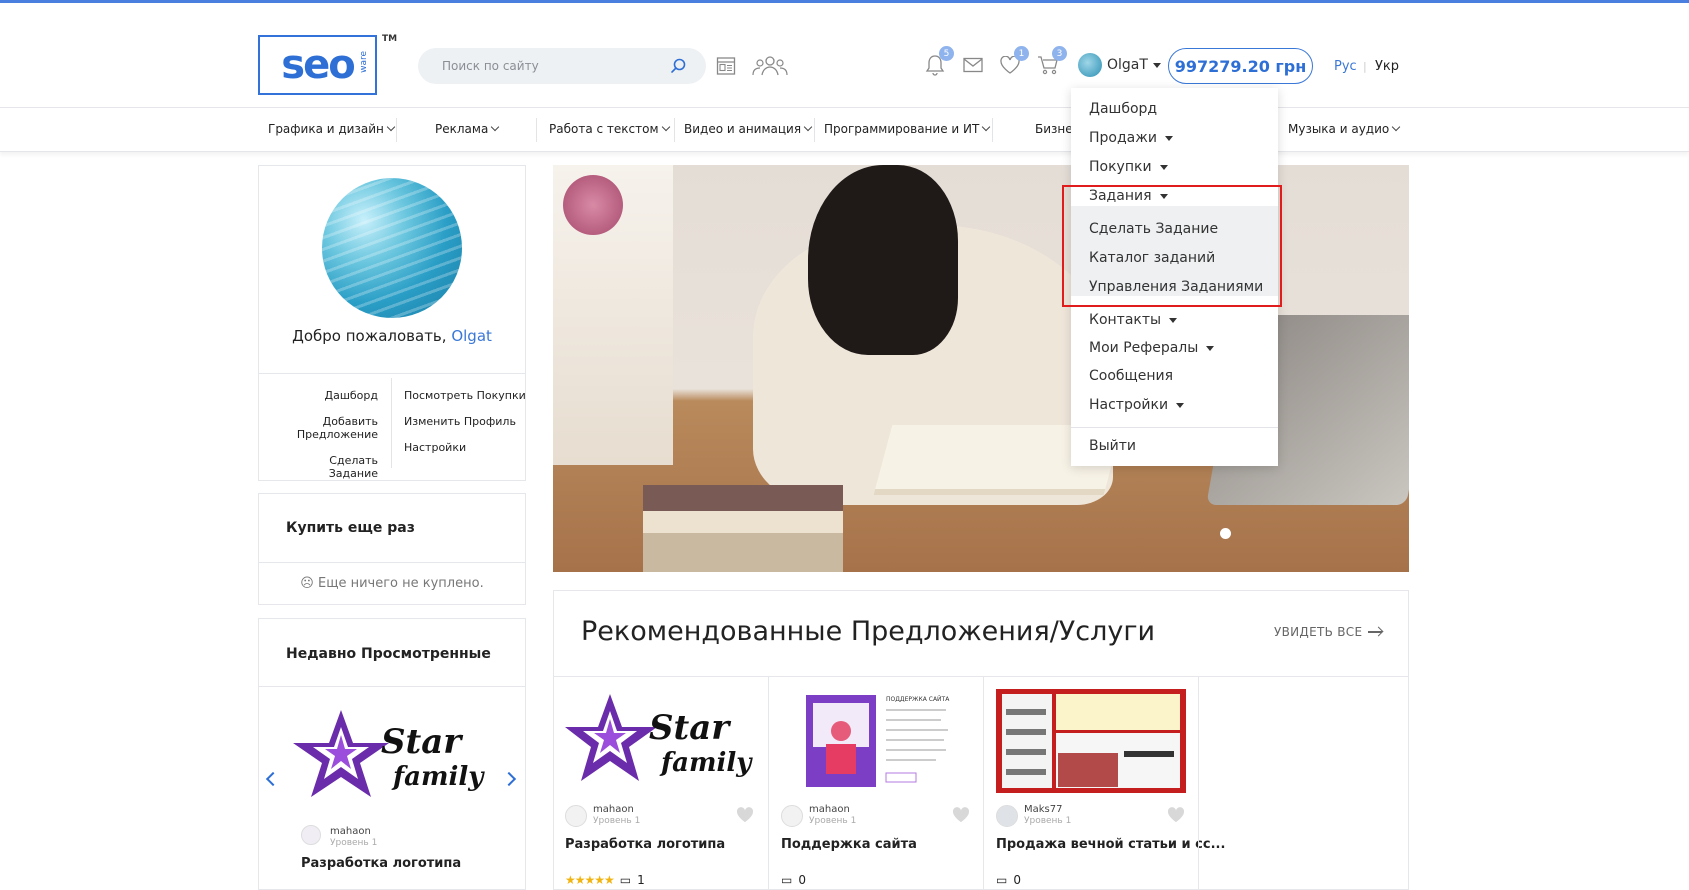 The height and width of the screenshot is (890, 1689). I want to click on carousel-dot, so click(1225, 533).